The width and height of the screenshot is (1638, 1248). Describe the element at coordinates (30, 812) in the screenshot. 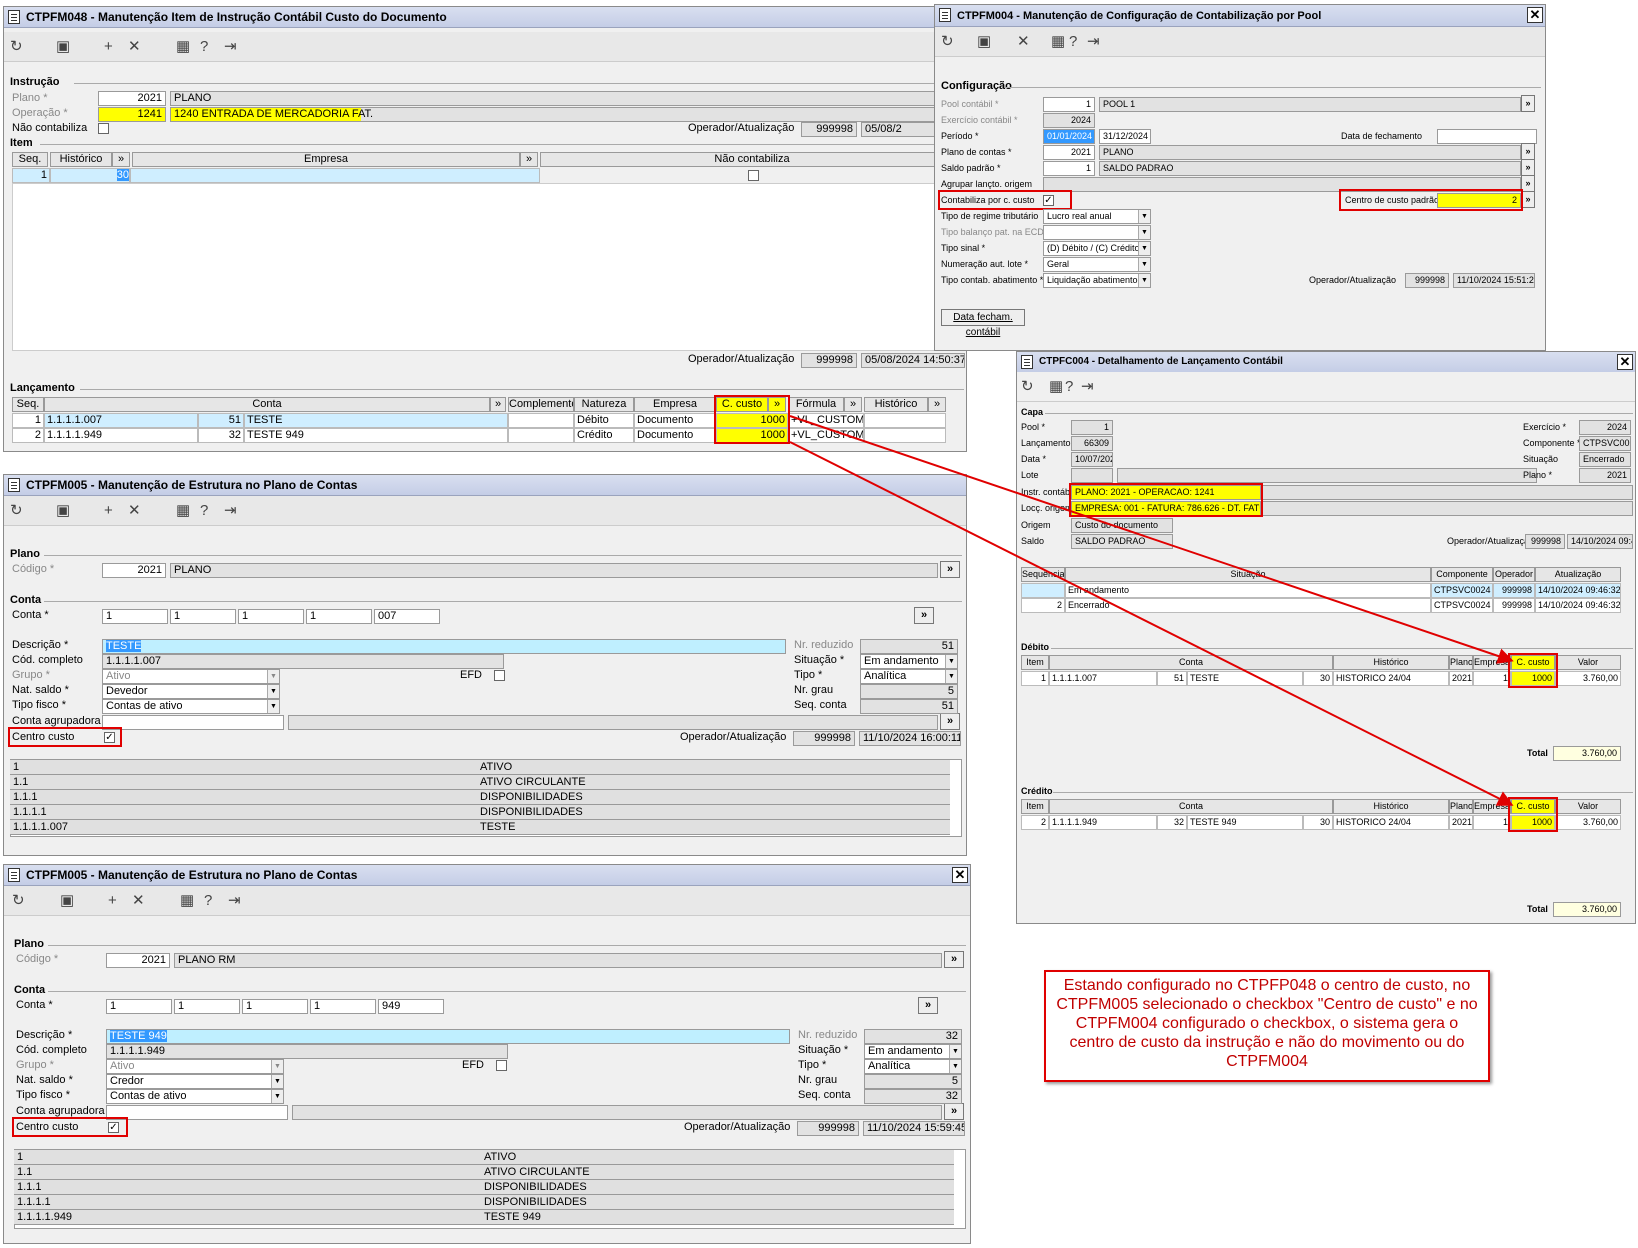

I see `tree-code: 1.1.1.1` at that location.